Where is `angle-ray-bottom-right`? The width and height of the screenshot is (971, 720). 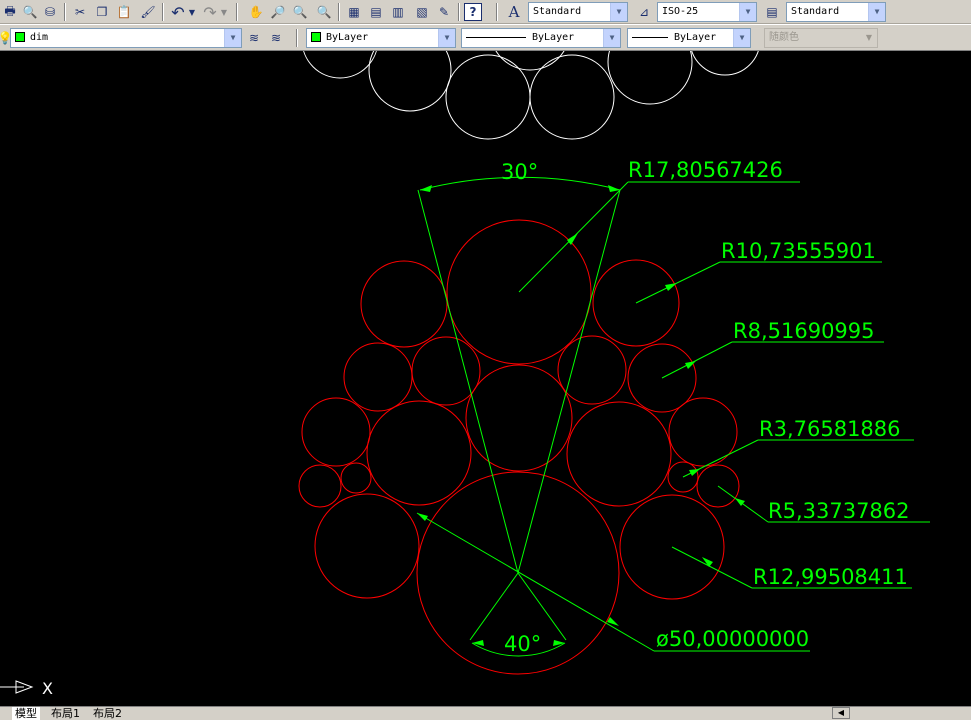
angle-ray-bottom-right is located at coordinates (542, 606).